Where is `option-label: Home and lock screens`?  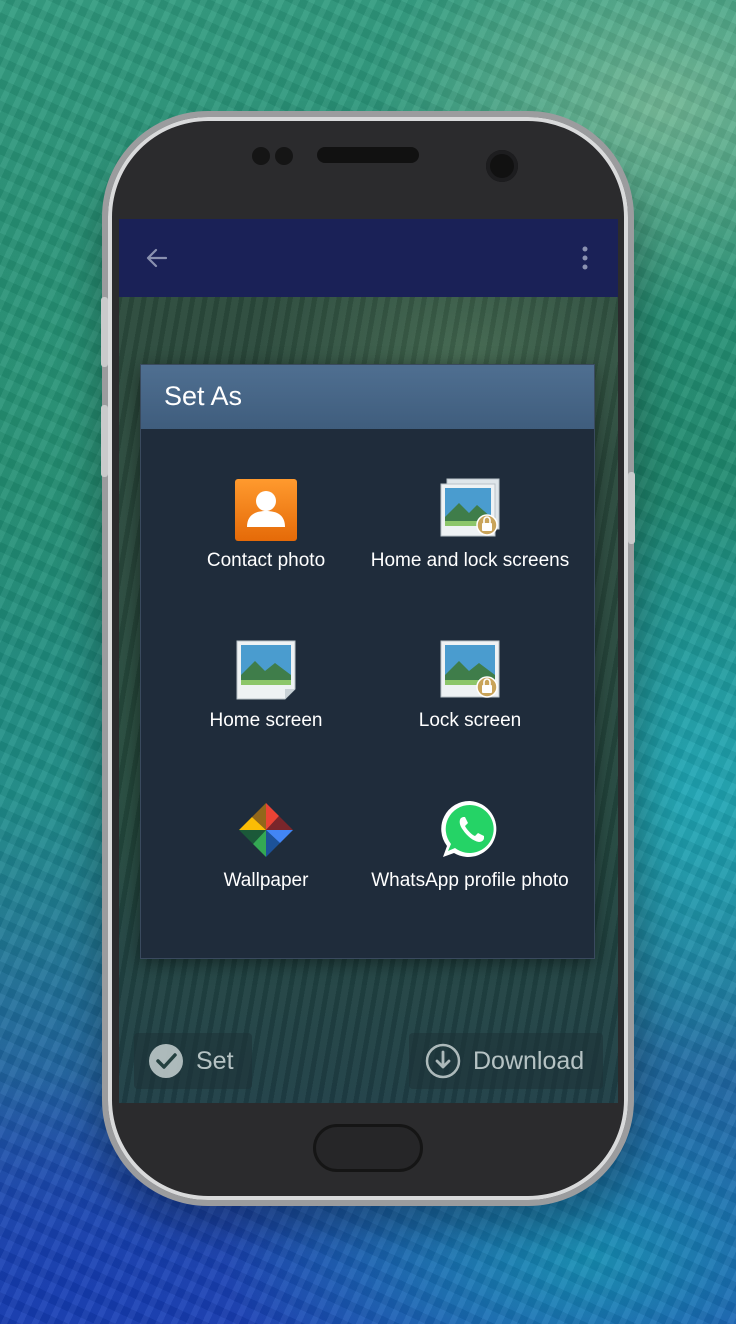
option-label: Home and lock screens is located at coordinates (470, 560).